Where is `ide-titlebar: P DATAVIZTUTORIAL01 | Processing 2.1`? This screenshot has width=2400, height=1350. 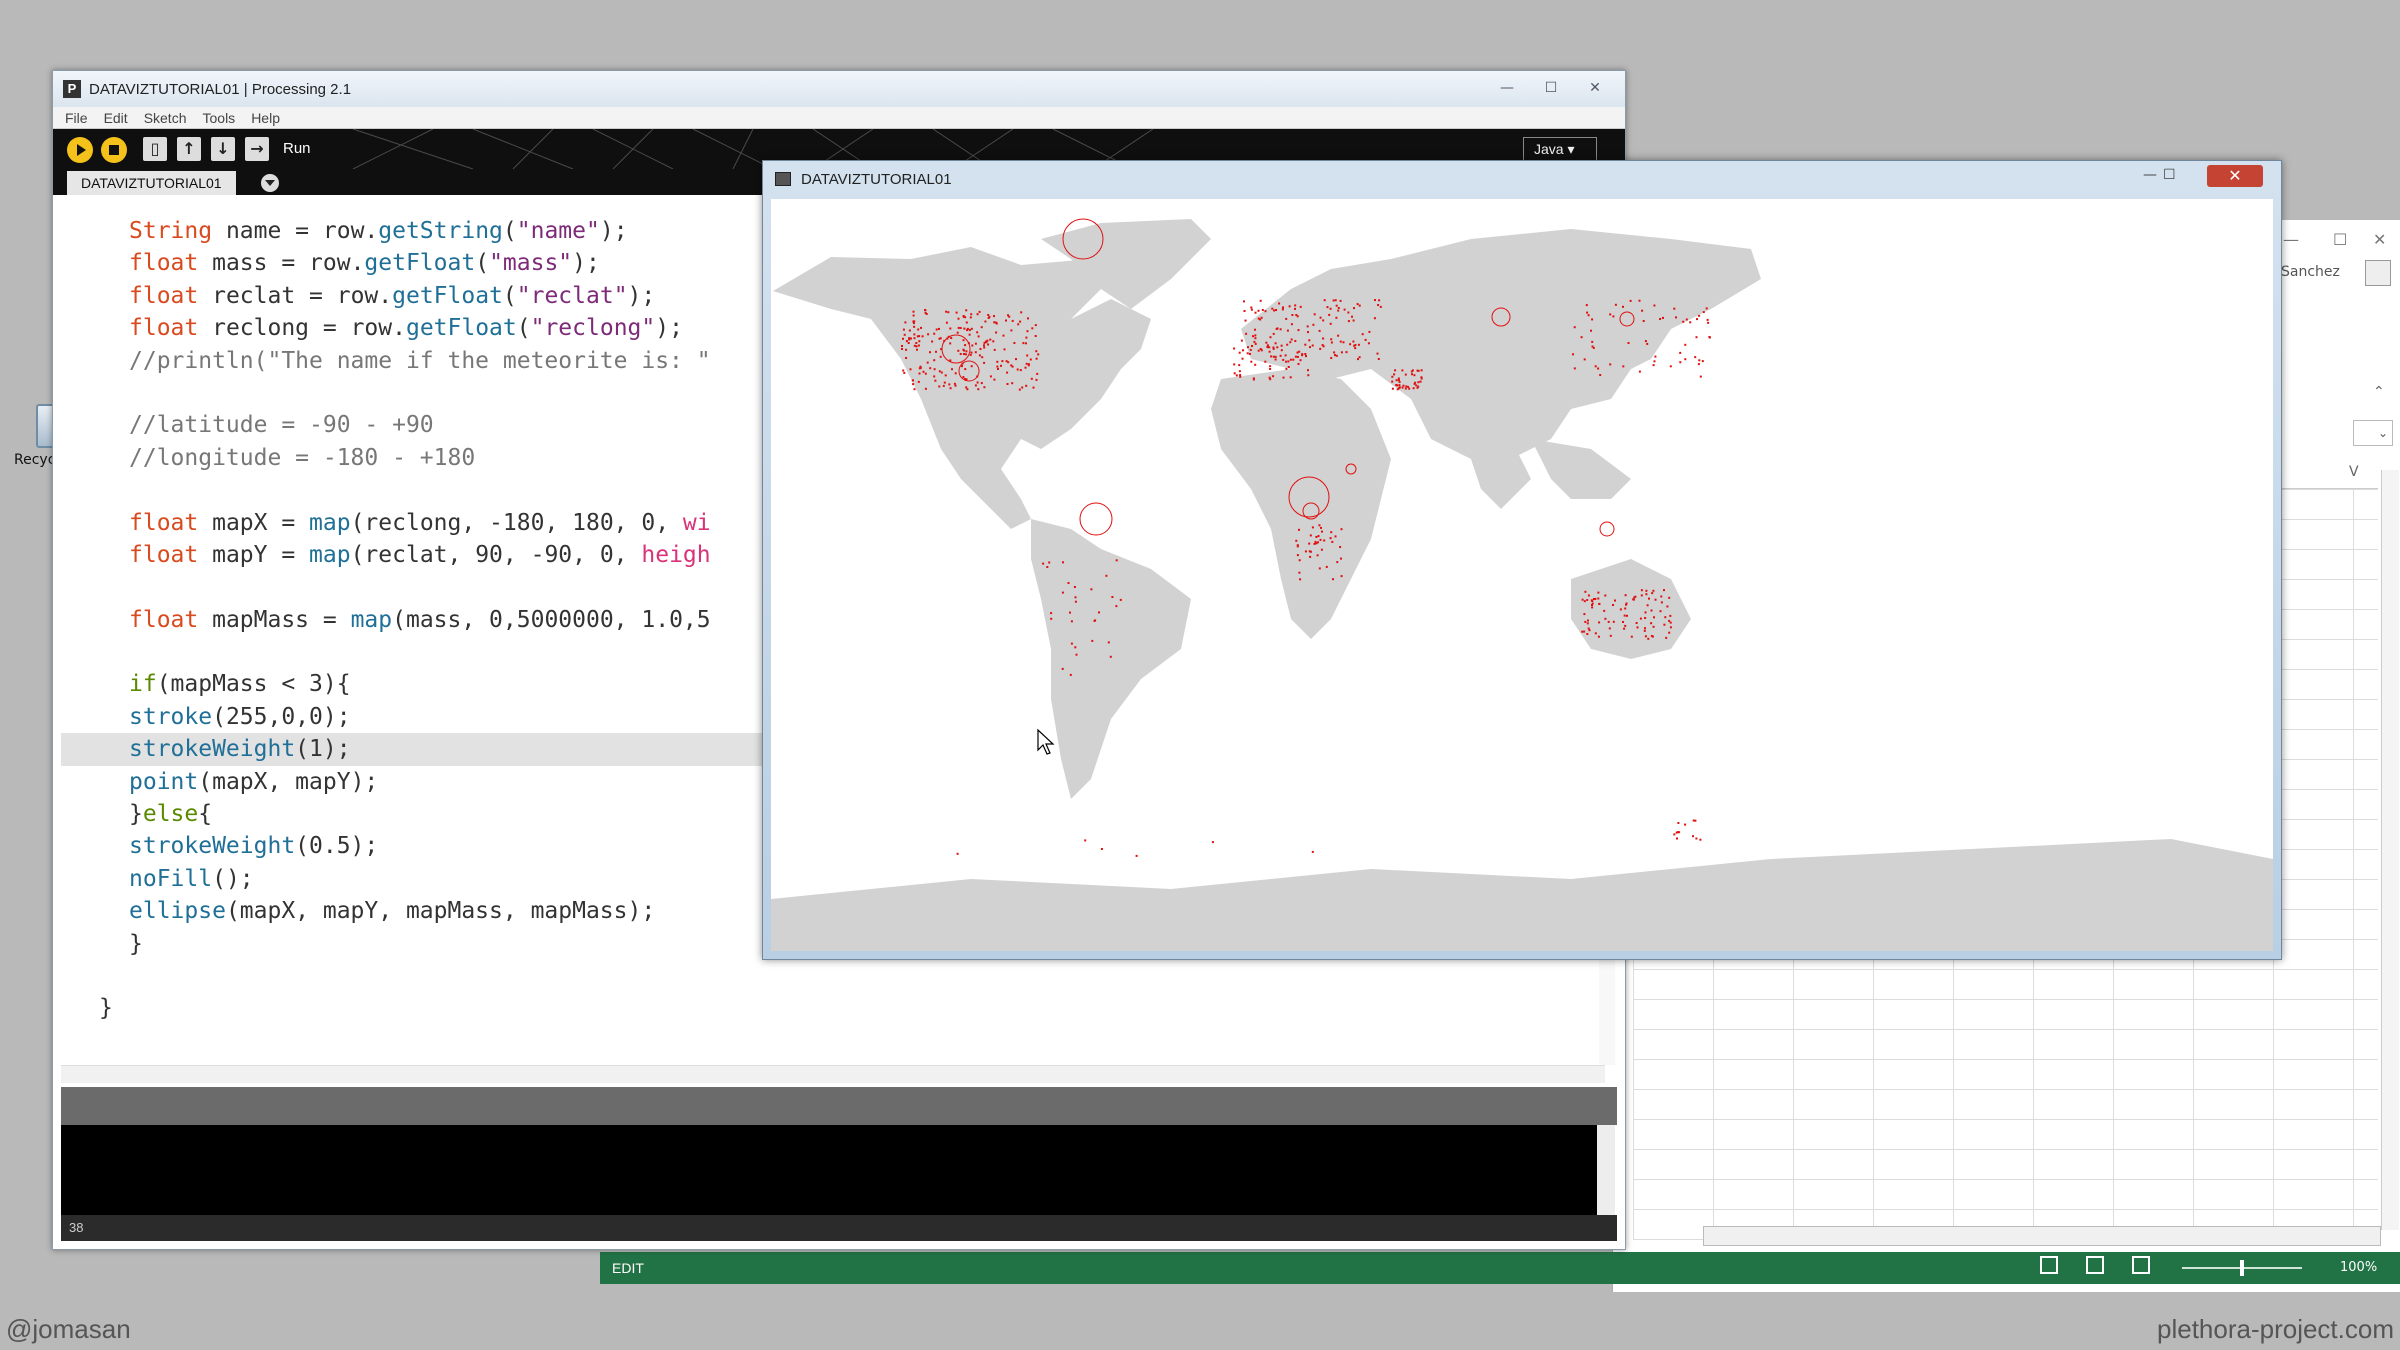
ide-titlebar: P DATAVIZTUTORIAL01 | Processing 2.1 is located at coordinates (839, 89).